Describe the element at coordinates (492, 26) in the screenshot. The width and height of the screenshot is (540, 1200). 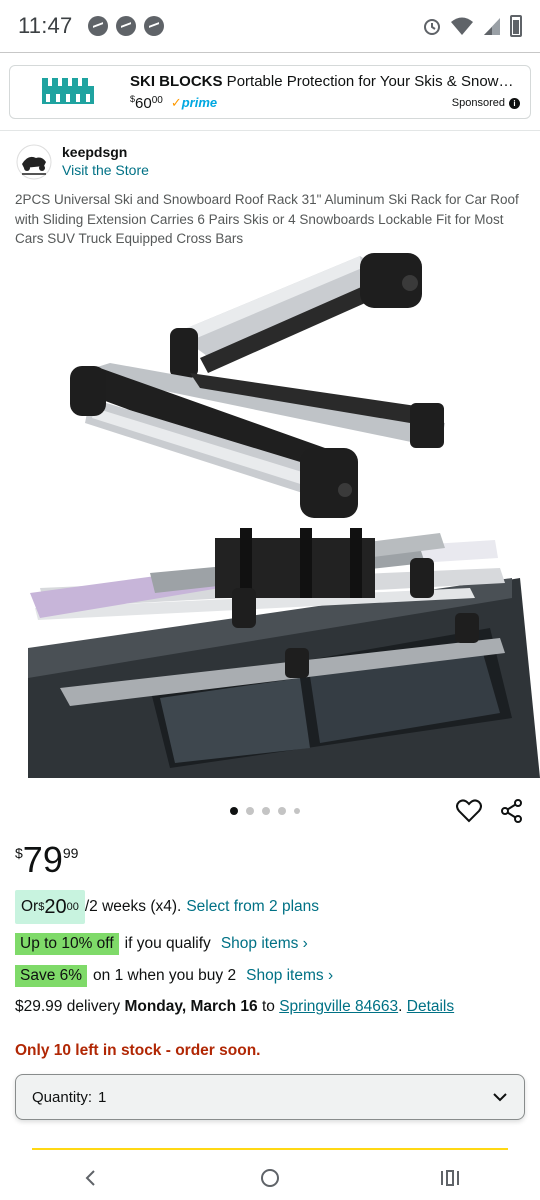
I see `signal-icon` at that location.